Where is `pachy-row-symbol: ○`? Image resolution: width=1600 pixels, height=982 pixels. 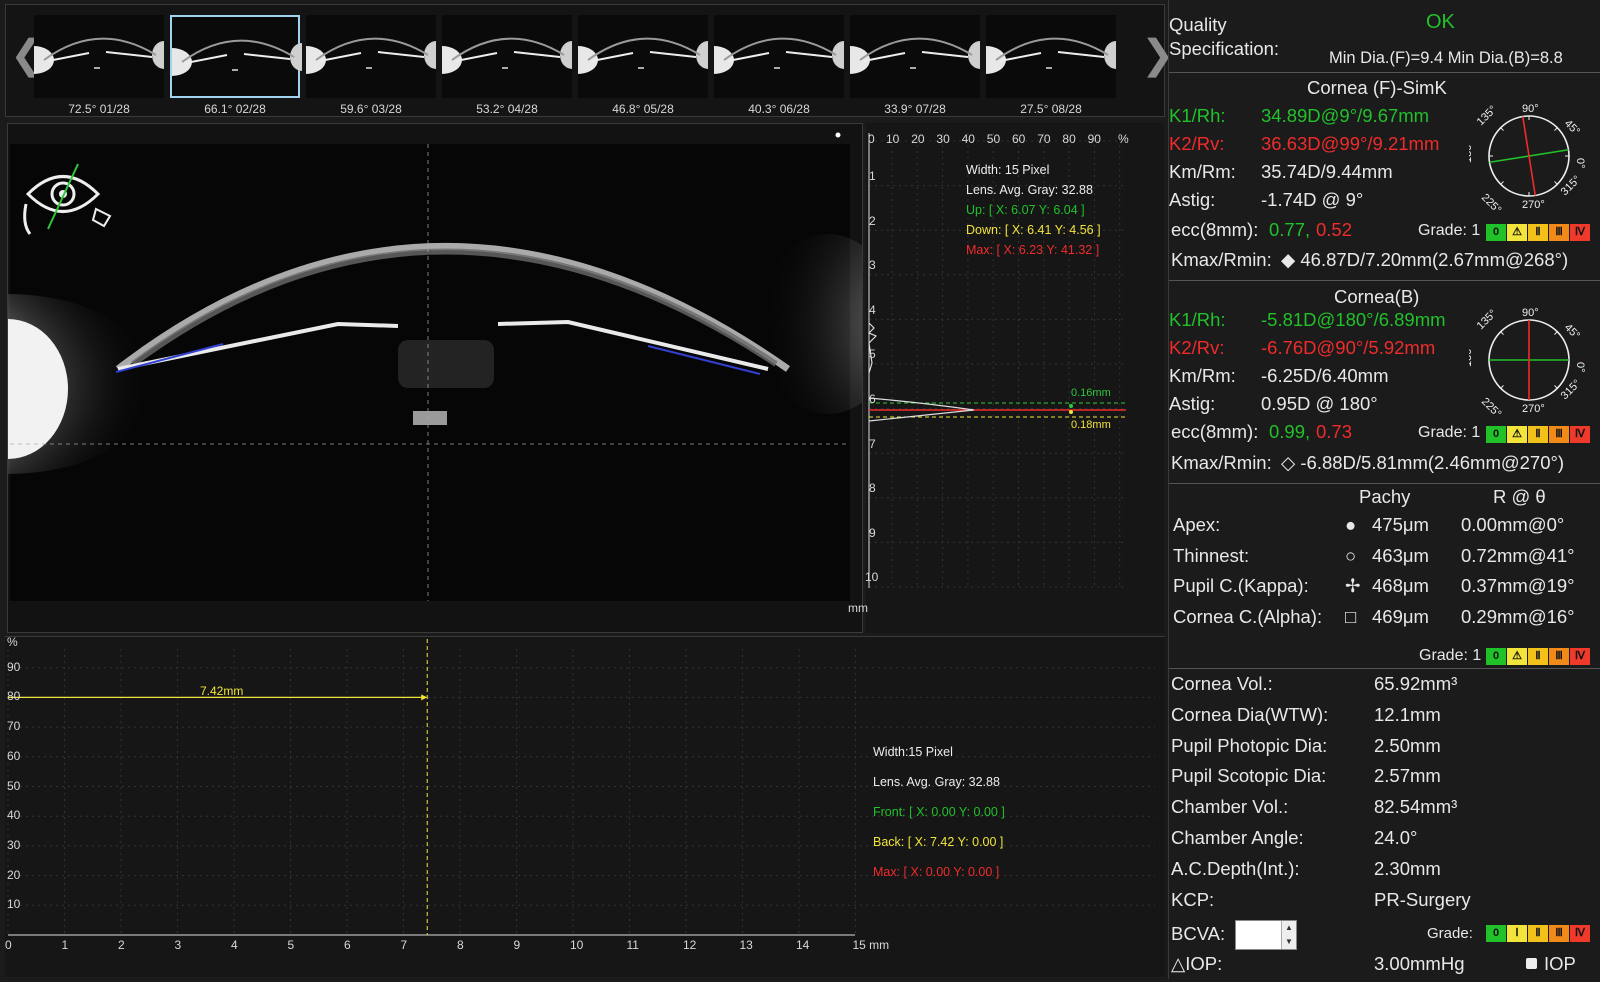
pachy-row-symbol: ○ is located at coordinates (1351, 555).